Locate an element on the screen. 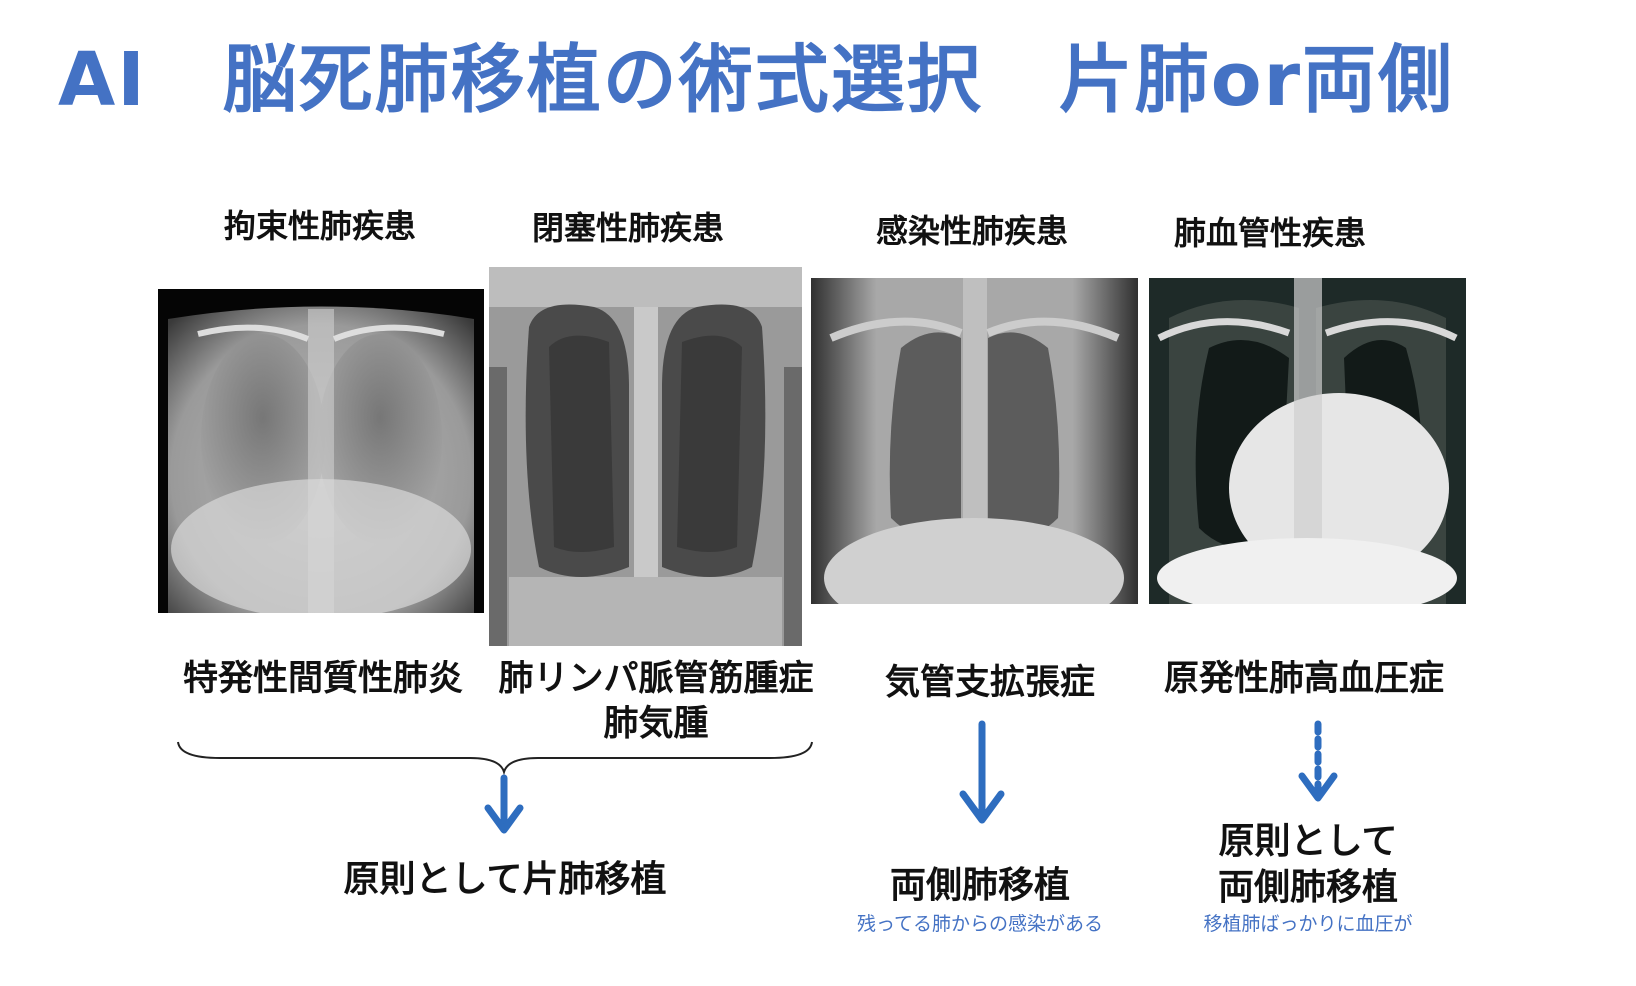  result-single-lung: 原則として片肺移植 is located at coordinates (505, 879).